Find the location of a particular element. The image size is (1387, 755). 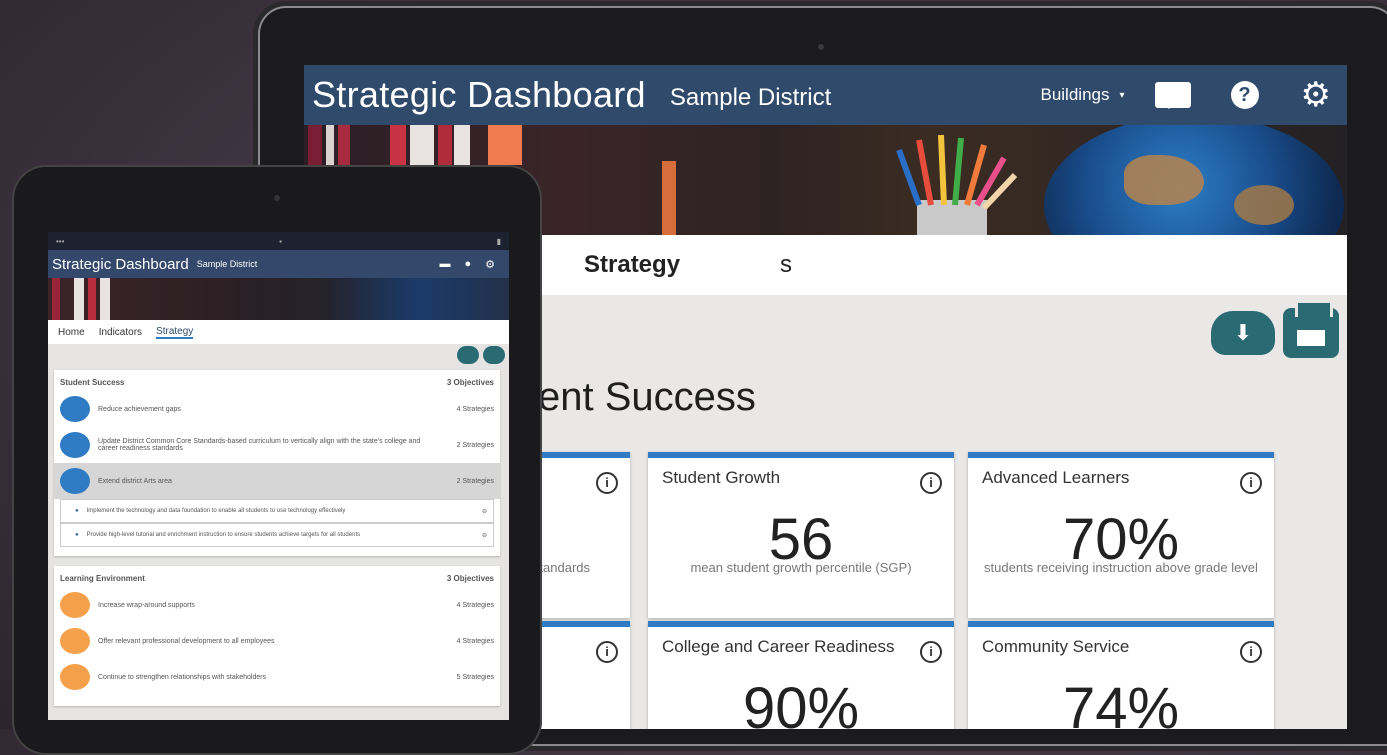

tablet-tab-bar: Home Indicators Strategy is located at coordinates (278, 332).